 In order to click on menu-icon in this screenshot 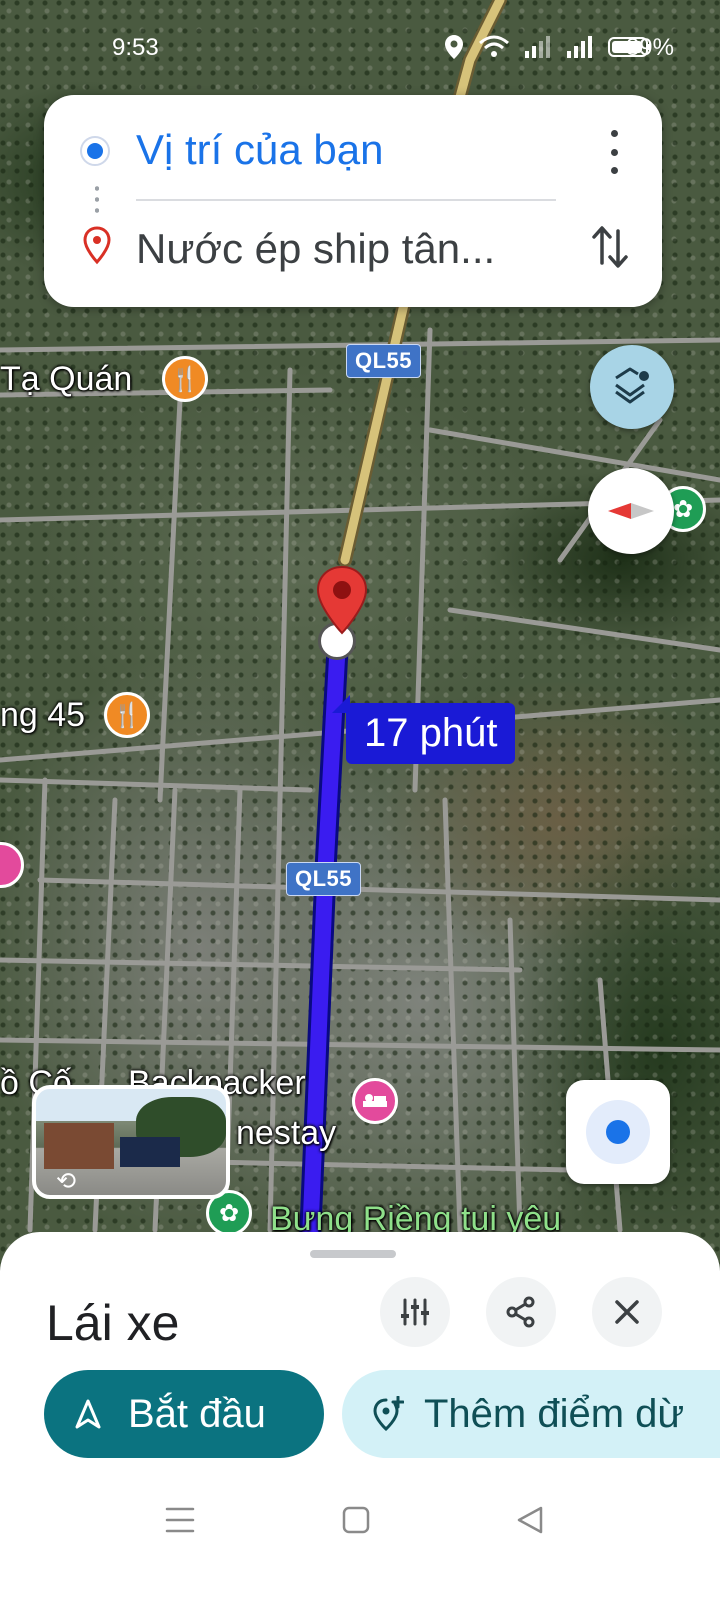, I will do `click(180, 1520)`.